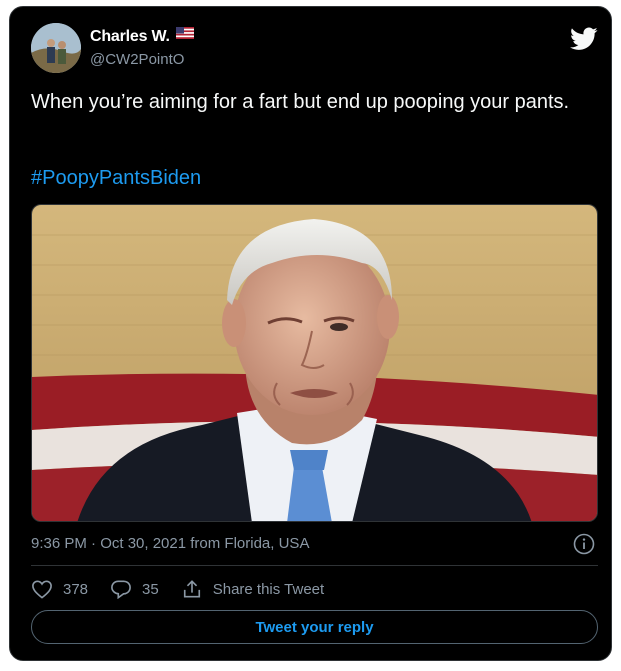 This screenshot has width=621, height=671. What do you see at coordinates (314, 565) in the screenshot?
I see `divider` at bounding box center [314, 565].